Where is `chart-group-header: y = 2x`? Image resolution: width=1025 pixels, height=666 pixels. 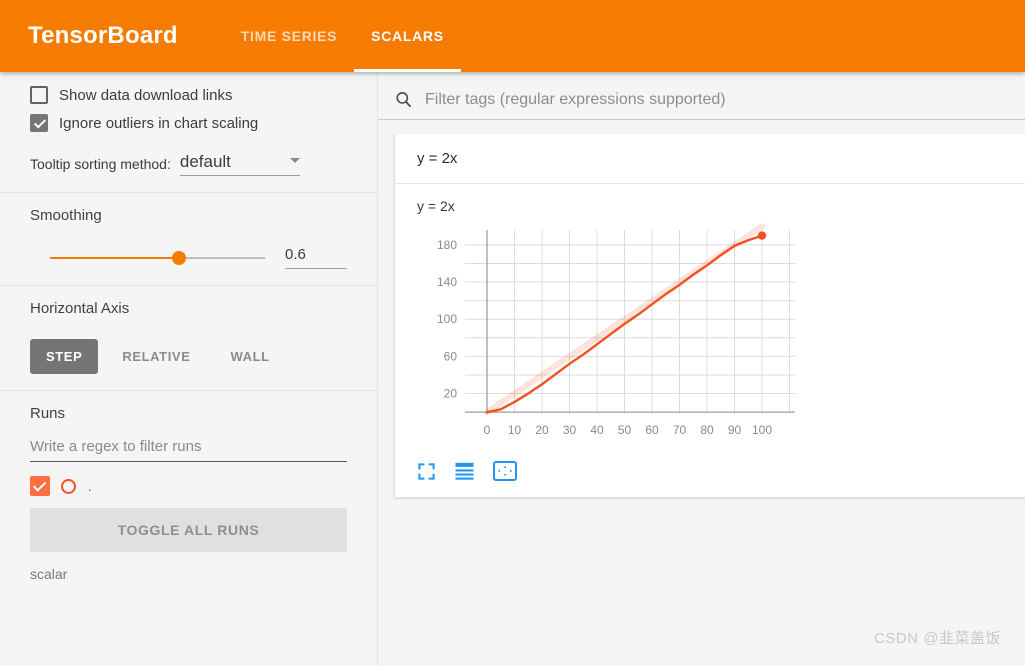
chart-group-header: y = 2x is located at coordinates (710, 159).